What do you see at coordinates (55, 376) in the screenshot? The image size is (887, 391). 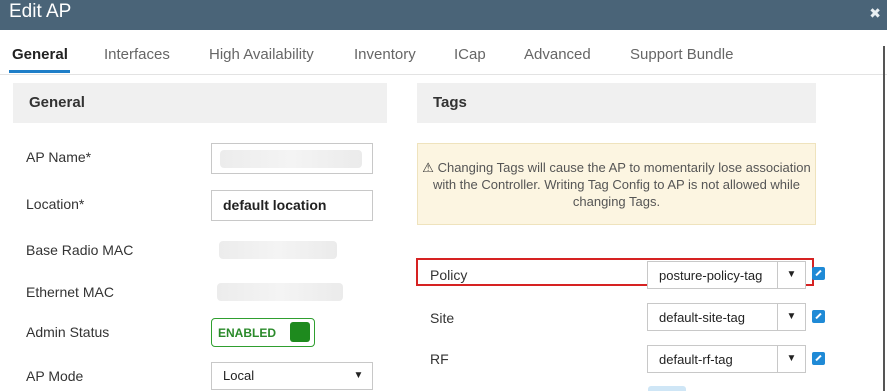 I see `ap-mode-label: AP Mode` at bounding box center [55, 376].